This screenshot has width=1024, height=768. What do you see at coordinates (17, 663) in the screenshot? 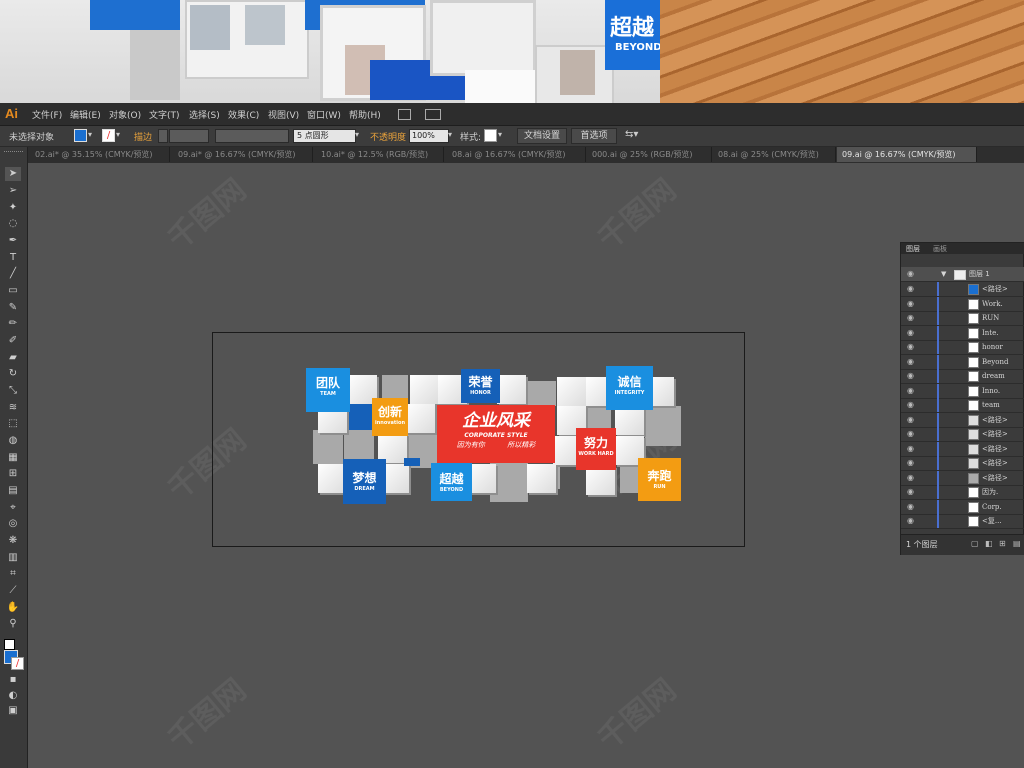
I see `stroke-color-swatch: /` at bounding box center [17, 663].